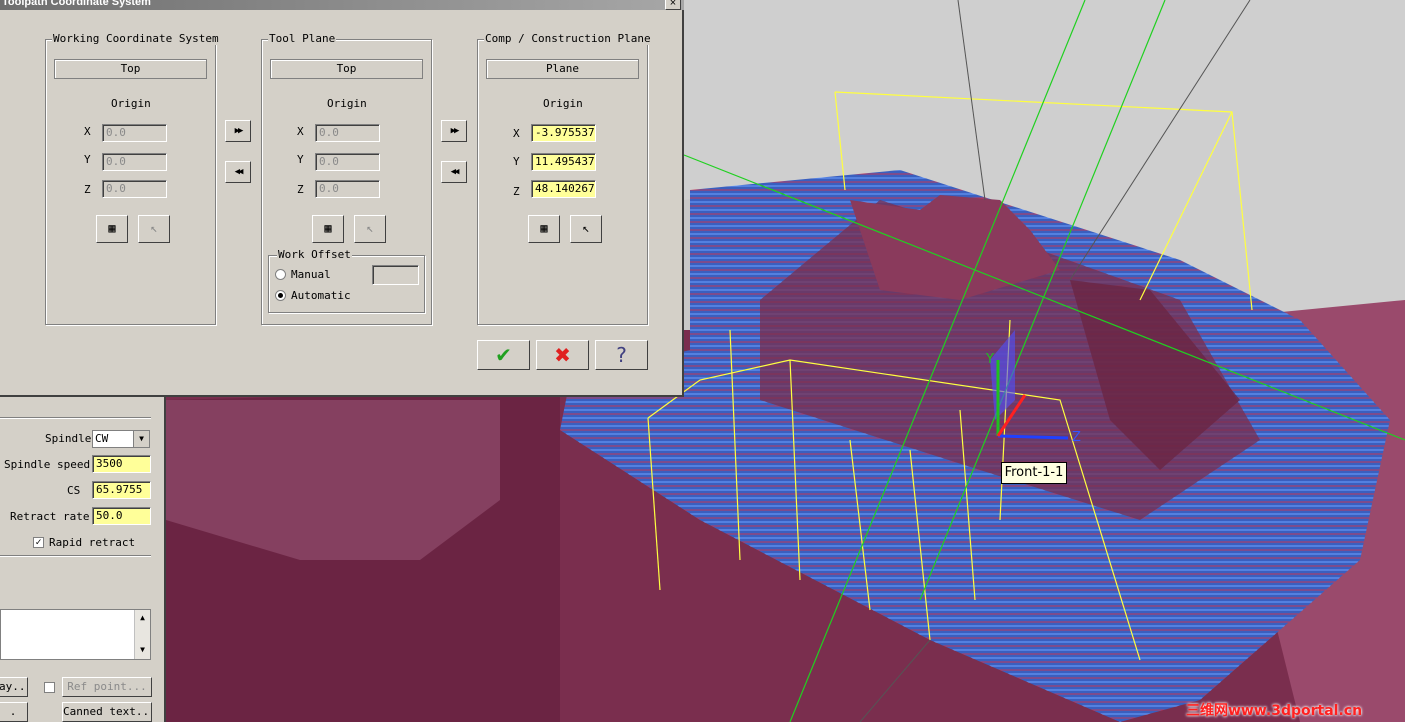 The image size is (1405, 722). Describe the element at coordinates (328, 229) in the screenshot. I see `tool-plane-grid-button: ▦` at that location.